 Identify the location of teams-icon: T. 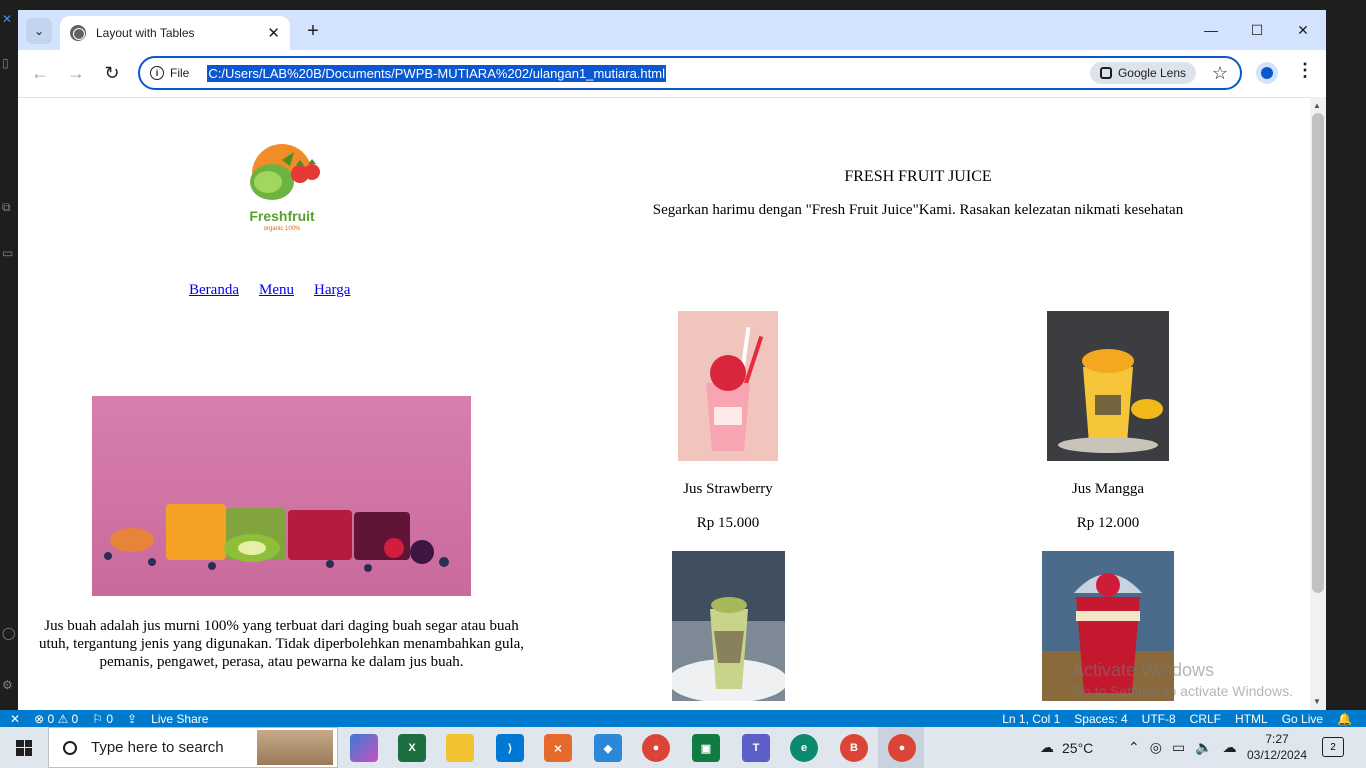
(756, 748).